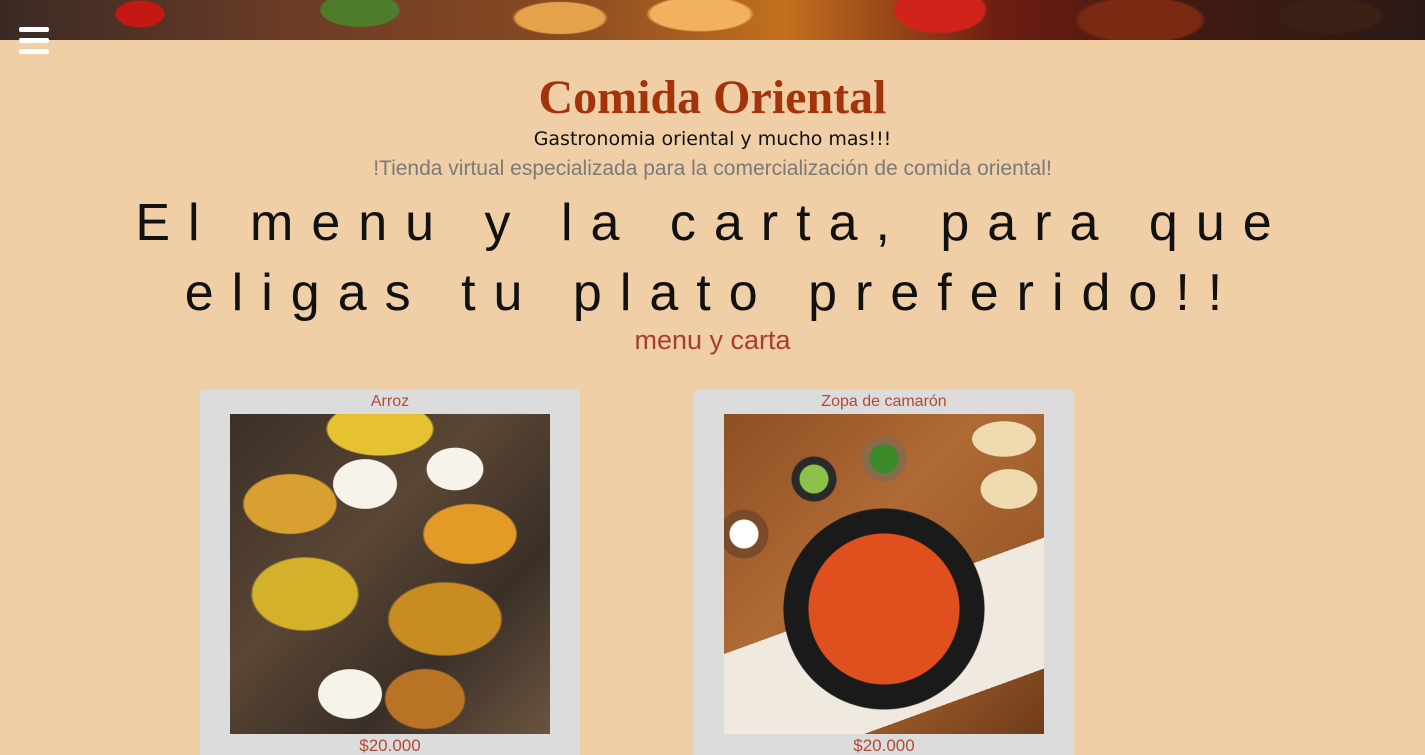 Image resolution: width=1425 pixels, height=755 pixels. Describe the element at coordinates (712, 20) in the screenshot. I see `hero-banner-image` at that location.